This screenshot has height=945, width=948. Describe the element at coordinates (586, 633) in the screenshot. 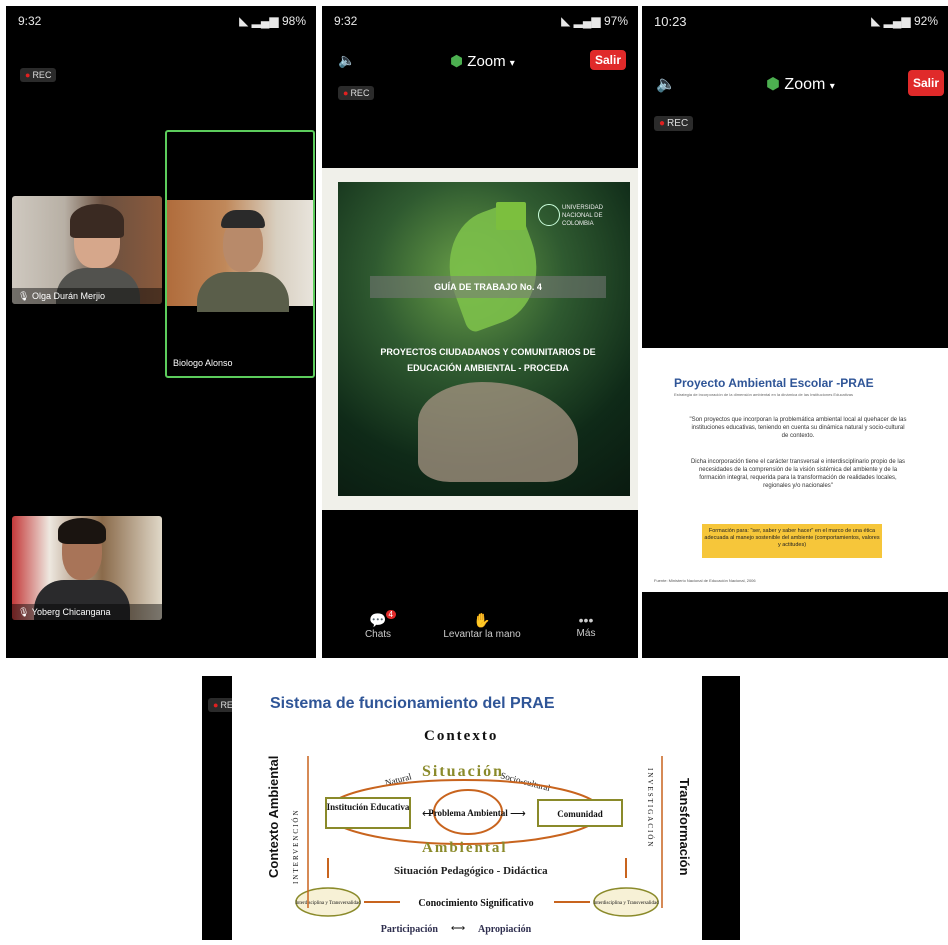

I see `more-label: Más` at that location.